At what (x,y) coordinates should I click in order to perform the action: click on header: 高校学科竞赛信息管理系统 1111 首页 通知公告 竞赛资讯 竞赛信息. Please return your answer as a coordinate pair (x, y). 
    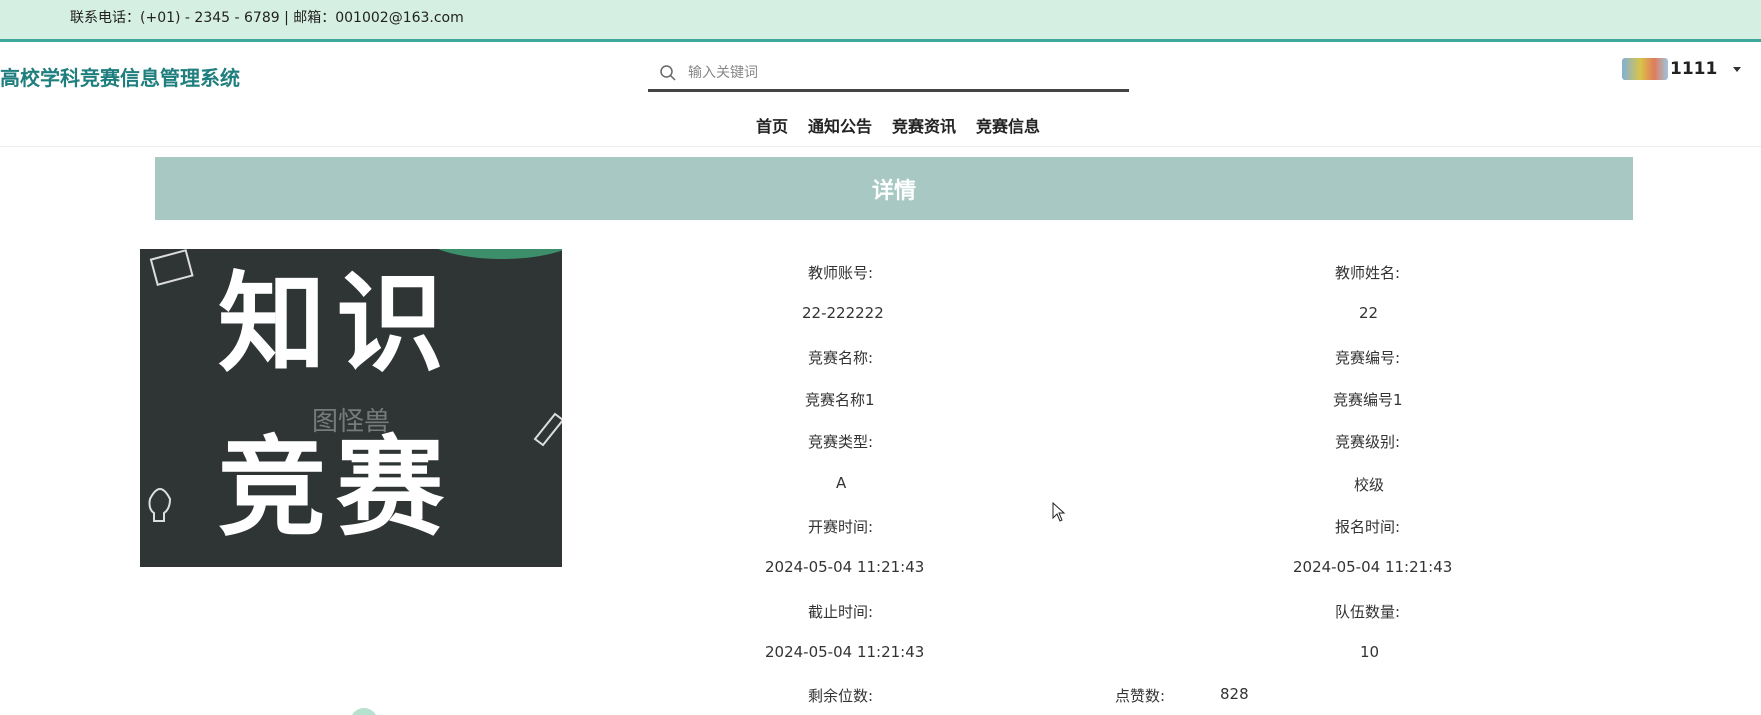
    Looking at the image, I should click on (880, 94).